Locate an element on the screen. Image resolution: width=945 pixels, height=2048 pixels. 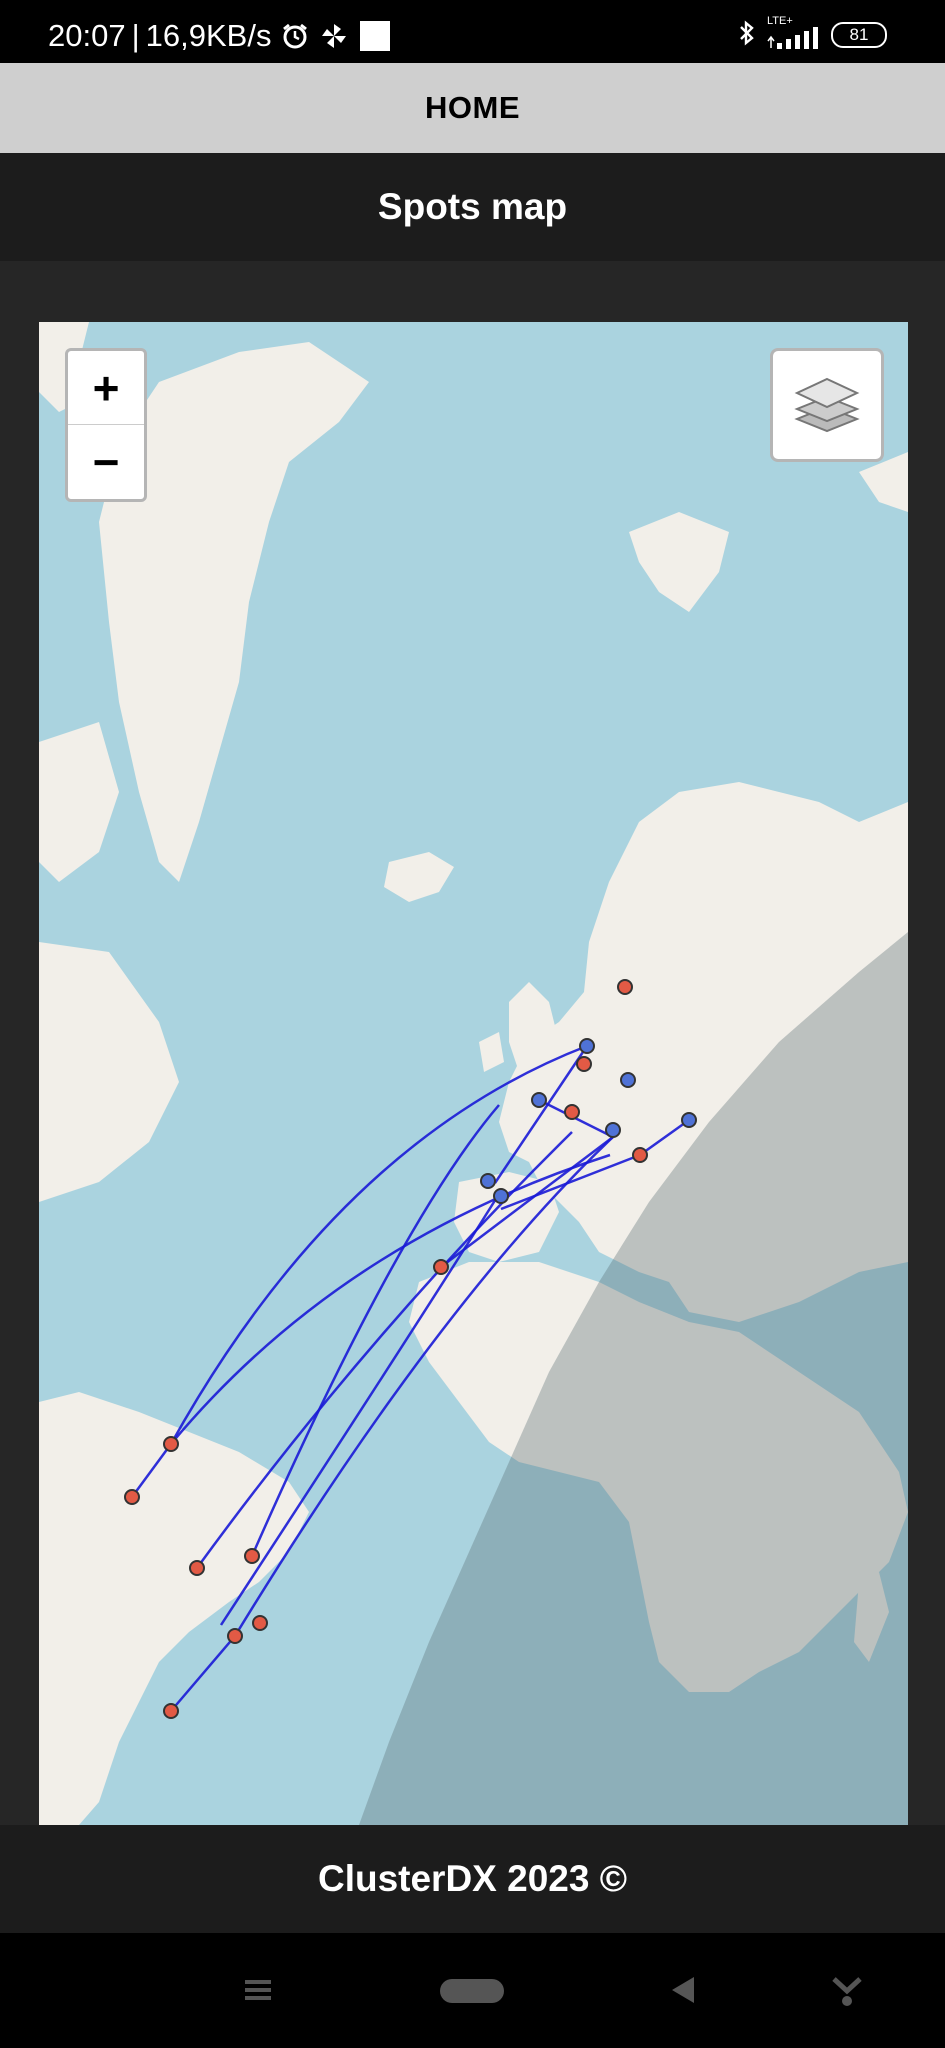
network-type: LTE+ is located at coordinates (780, 21).